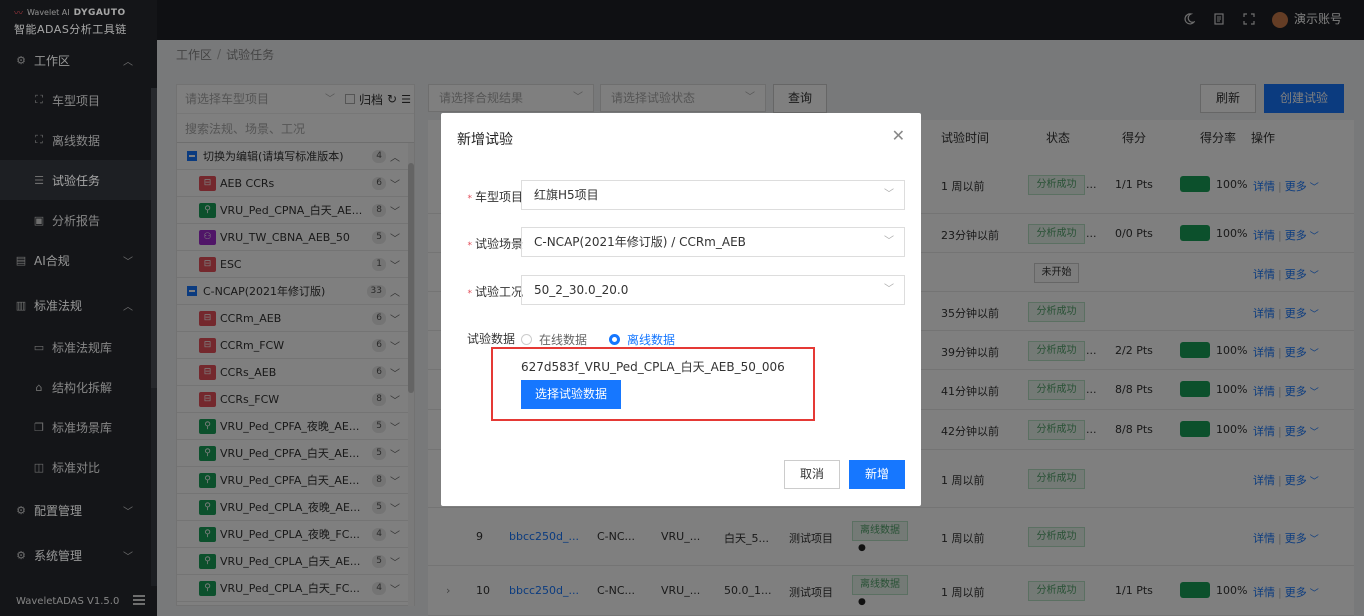 The image size is (1364, 616). I want to click on online-data-radio: 在线数据, so click(554, 339).